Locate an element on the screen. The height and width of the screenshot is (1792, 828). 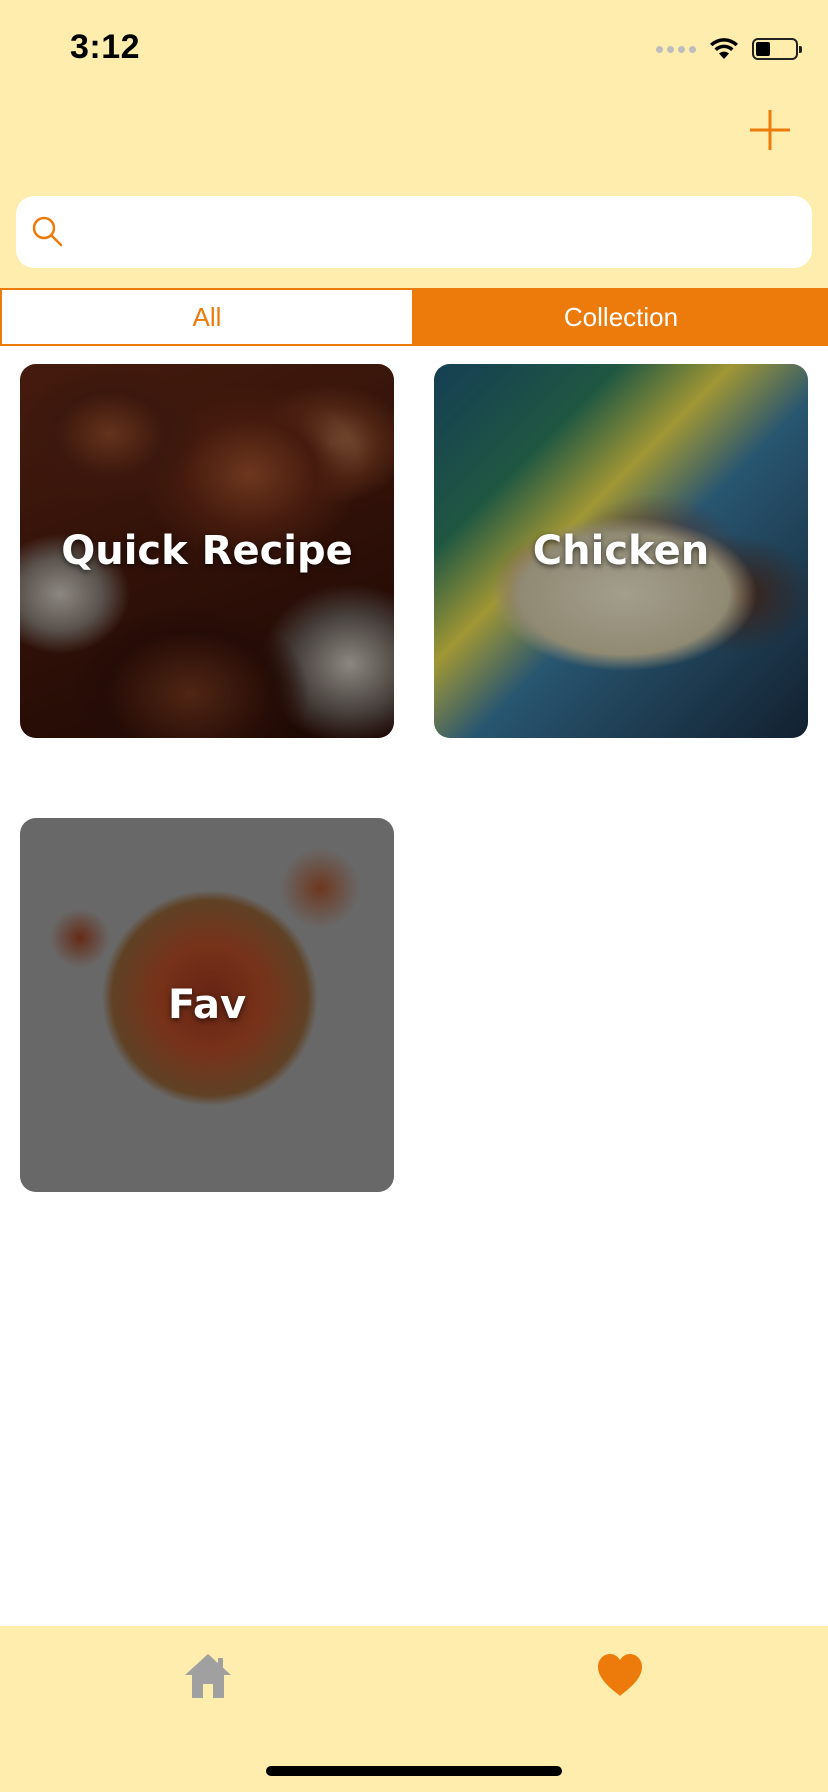
collection-card-chicken: Chicken is located at coordinates (621, 551).